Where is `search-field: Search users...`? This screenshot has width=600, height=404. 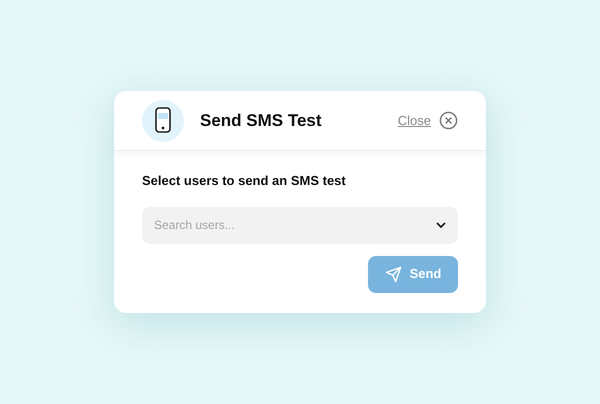
search-field: Search users... is located at coordinates (300, 225).